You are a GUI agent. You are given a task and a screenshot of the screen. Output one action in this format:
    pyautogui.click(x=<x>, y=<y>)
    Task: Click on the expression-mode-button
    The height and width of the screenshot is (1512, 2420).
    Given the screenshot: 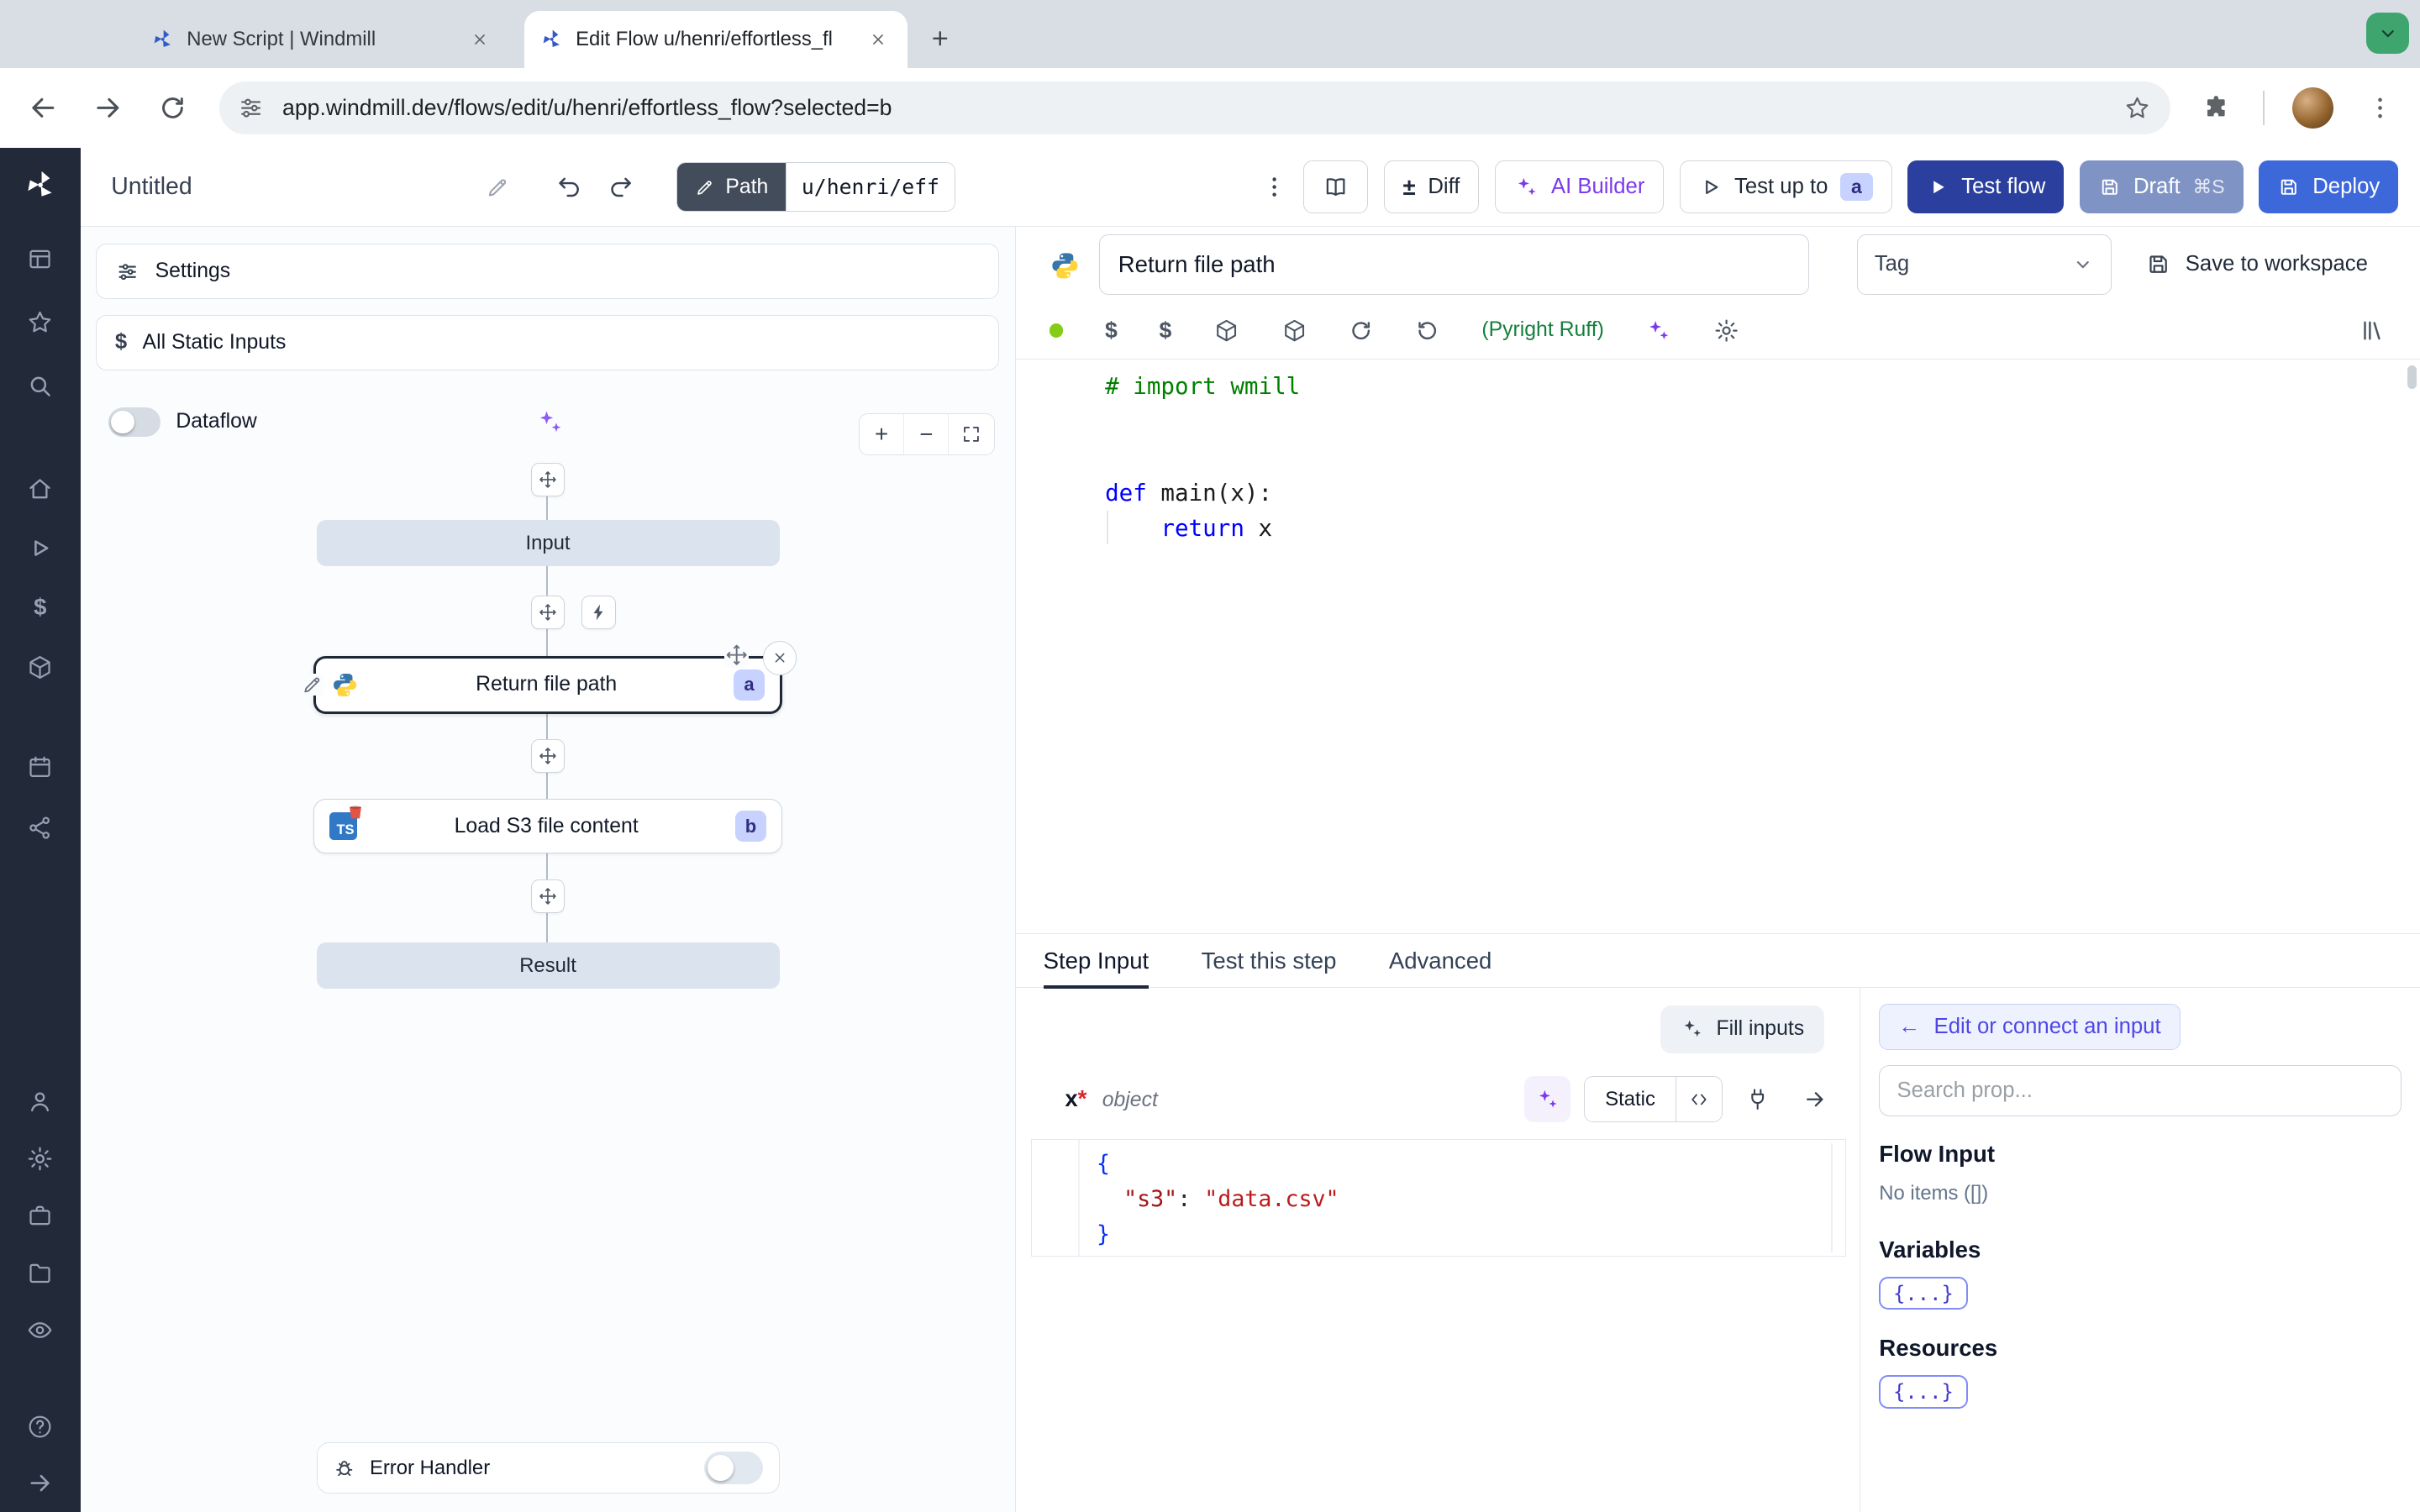 What is the action you would take?
    pyautogui.click(x=1698, y=1099)
    